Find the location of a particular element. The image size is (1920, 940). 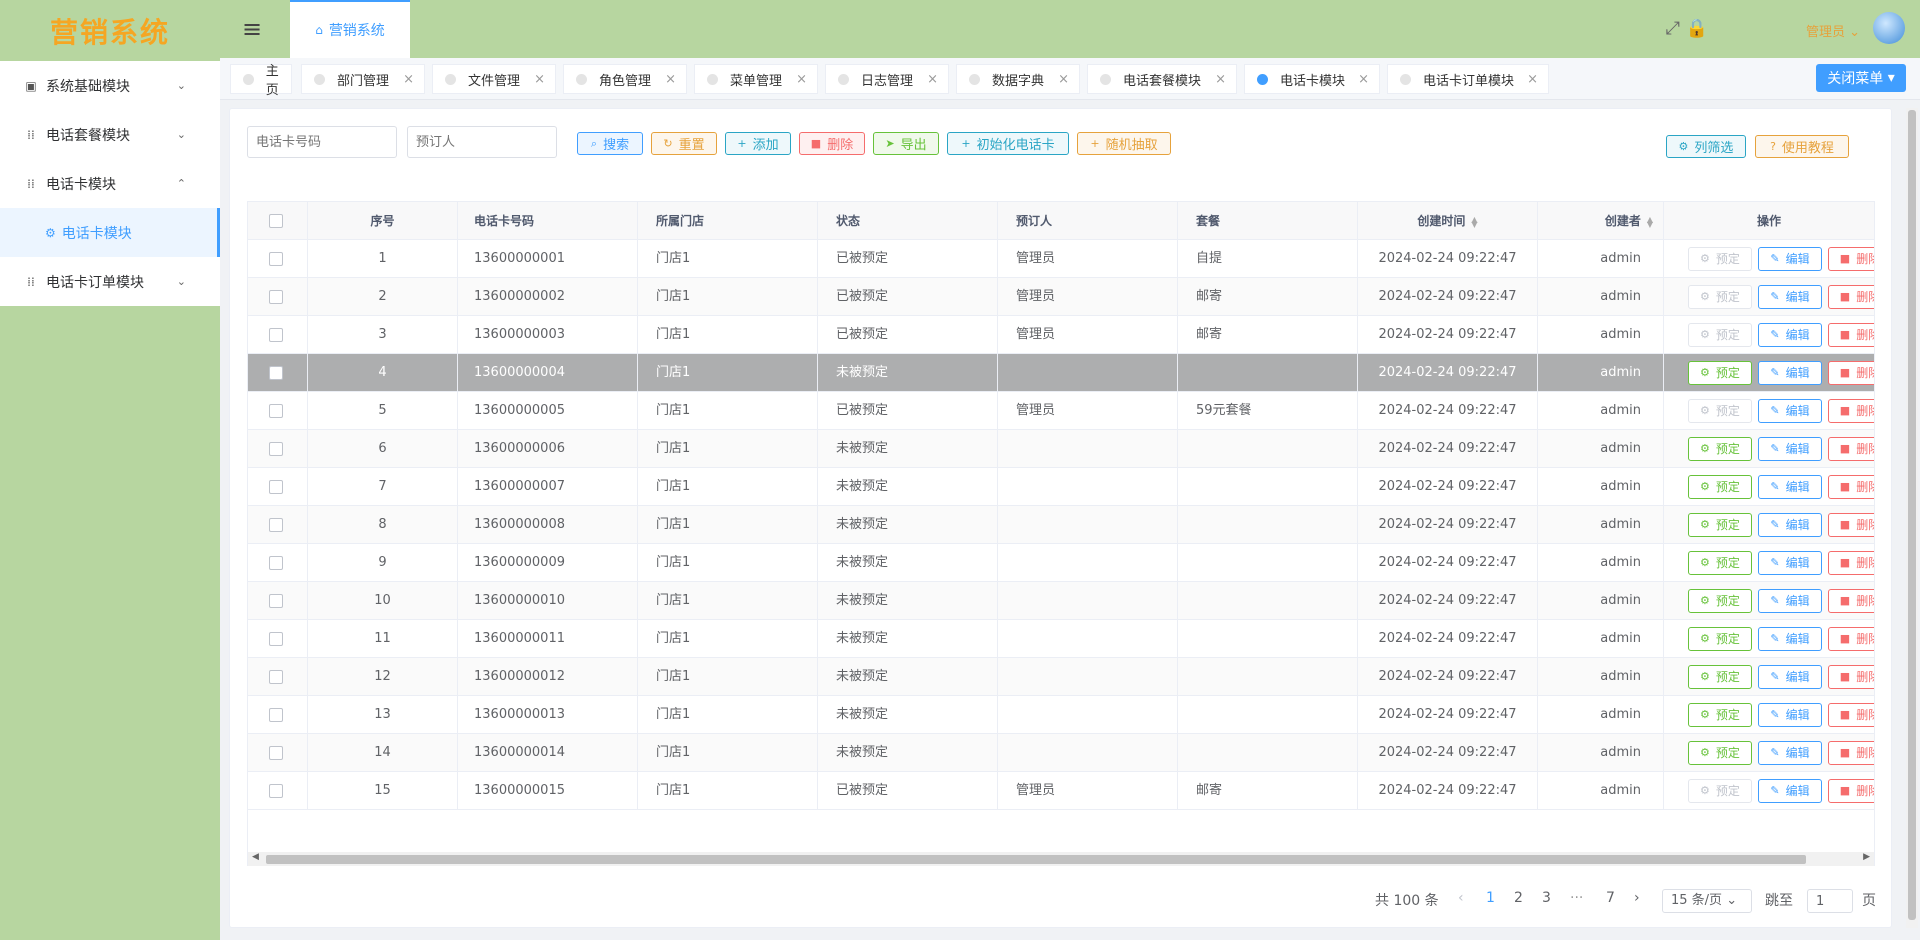

tag-home: 主页 is located at coordinates (261, 81).